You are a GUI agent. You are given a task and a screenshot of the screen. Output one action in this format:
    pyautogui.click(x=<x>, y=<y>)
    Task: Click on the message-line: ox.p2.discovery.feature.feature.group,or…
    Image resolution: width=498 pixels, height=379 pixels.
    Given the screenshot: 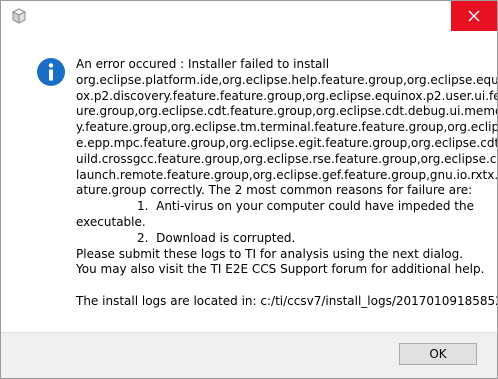 What is the action you would take?
    pyautogui.click(x=287, y=95)
    